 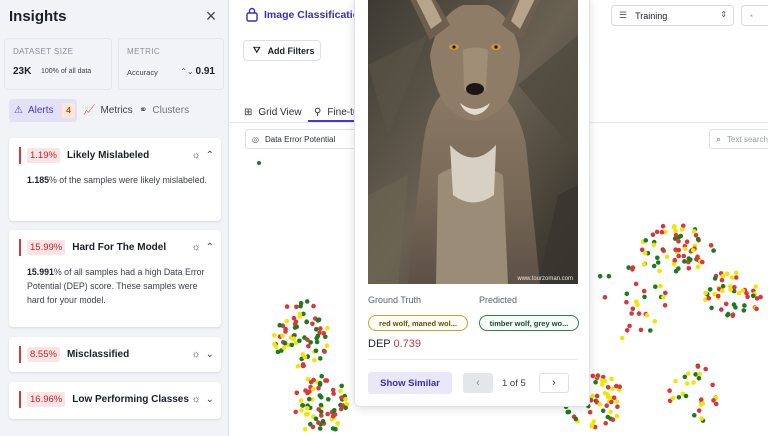 I want to click on tab-grid-view: ⊞ Grid View, so click(x=273, y=112).